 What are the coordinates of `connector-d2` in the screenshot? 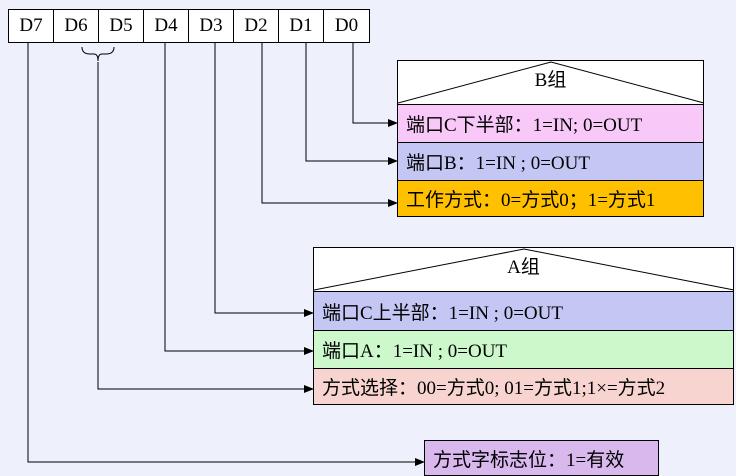 It's located at (329, 124).